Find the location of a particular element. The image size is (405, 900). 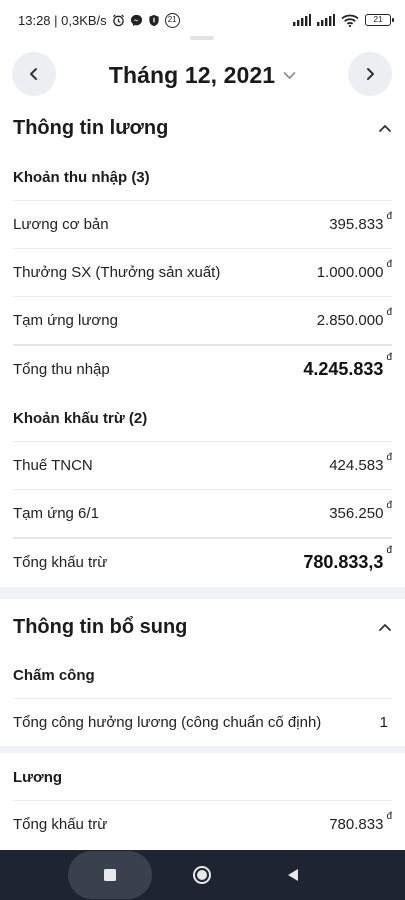

month-header: Tháng 12, 2021 is located at coordinates (202, 75).